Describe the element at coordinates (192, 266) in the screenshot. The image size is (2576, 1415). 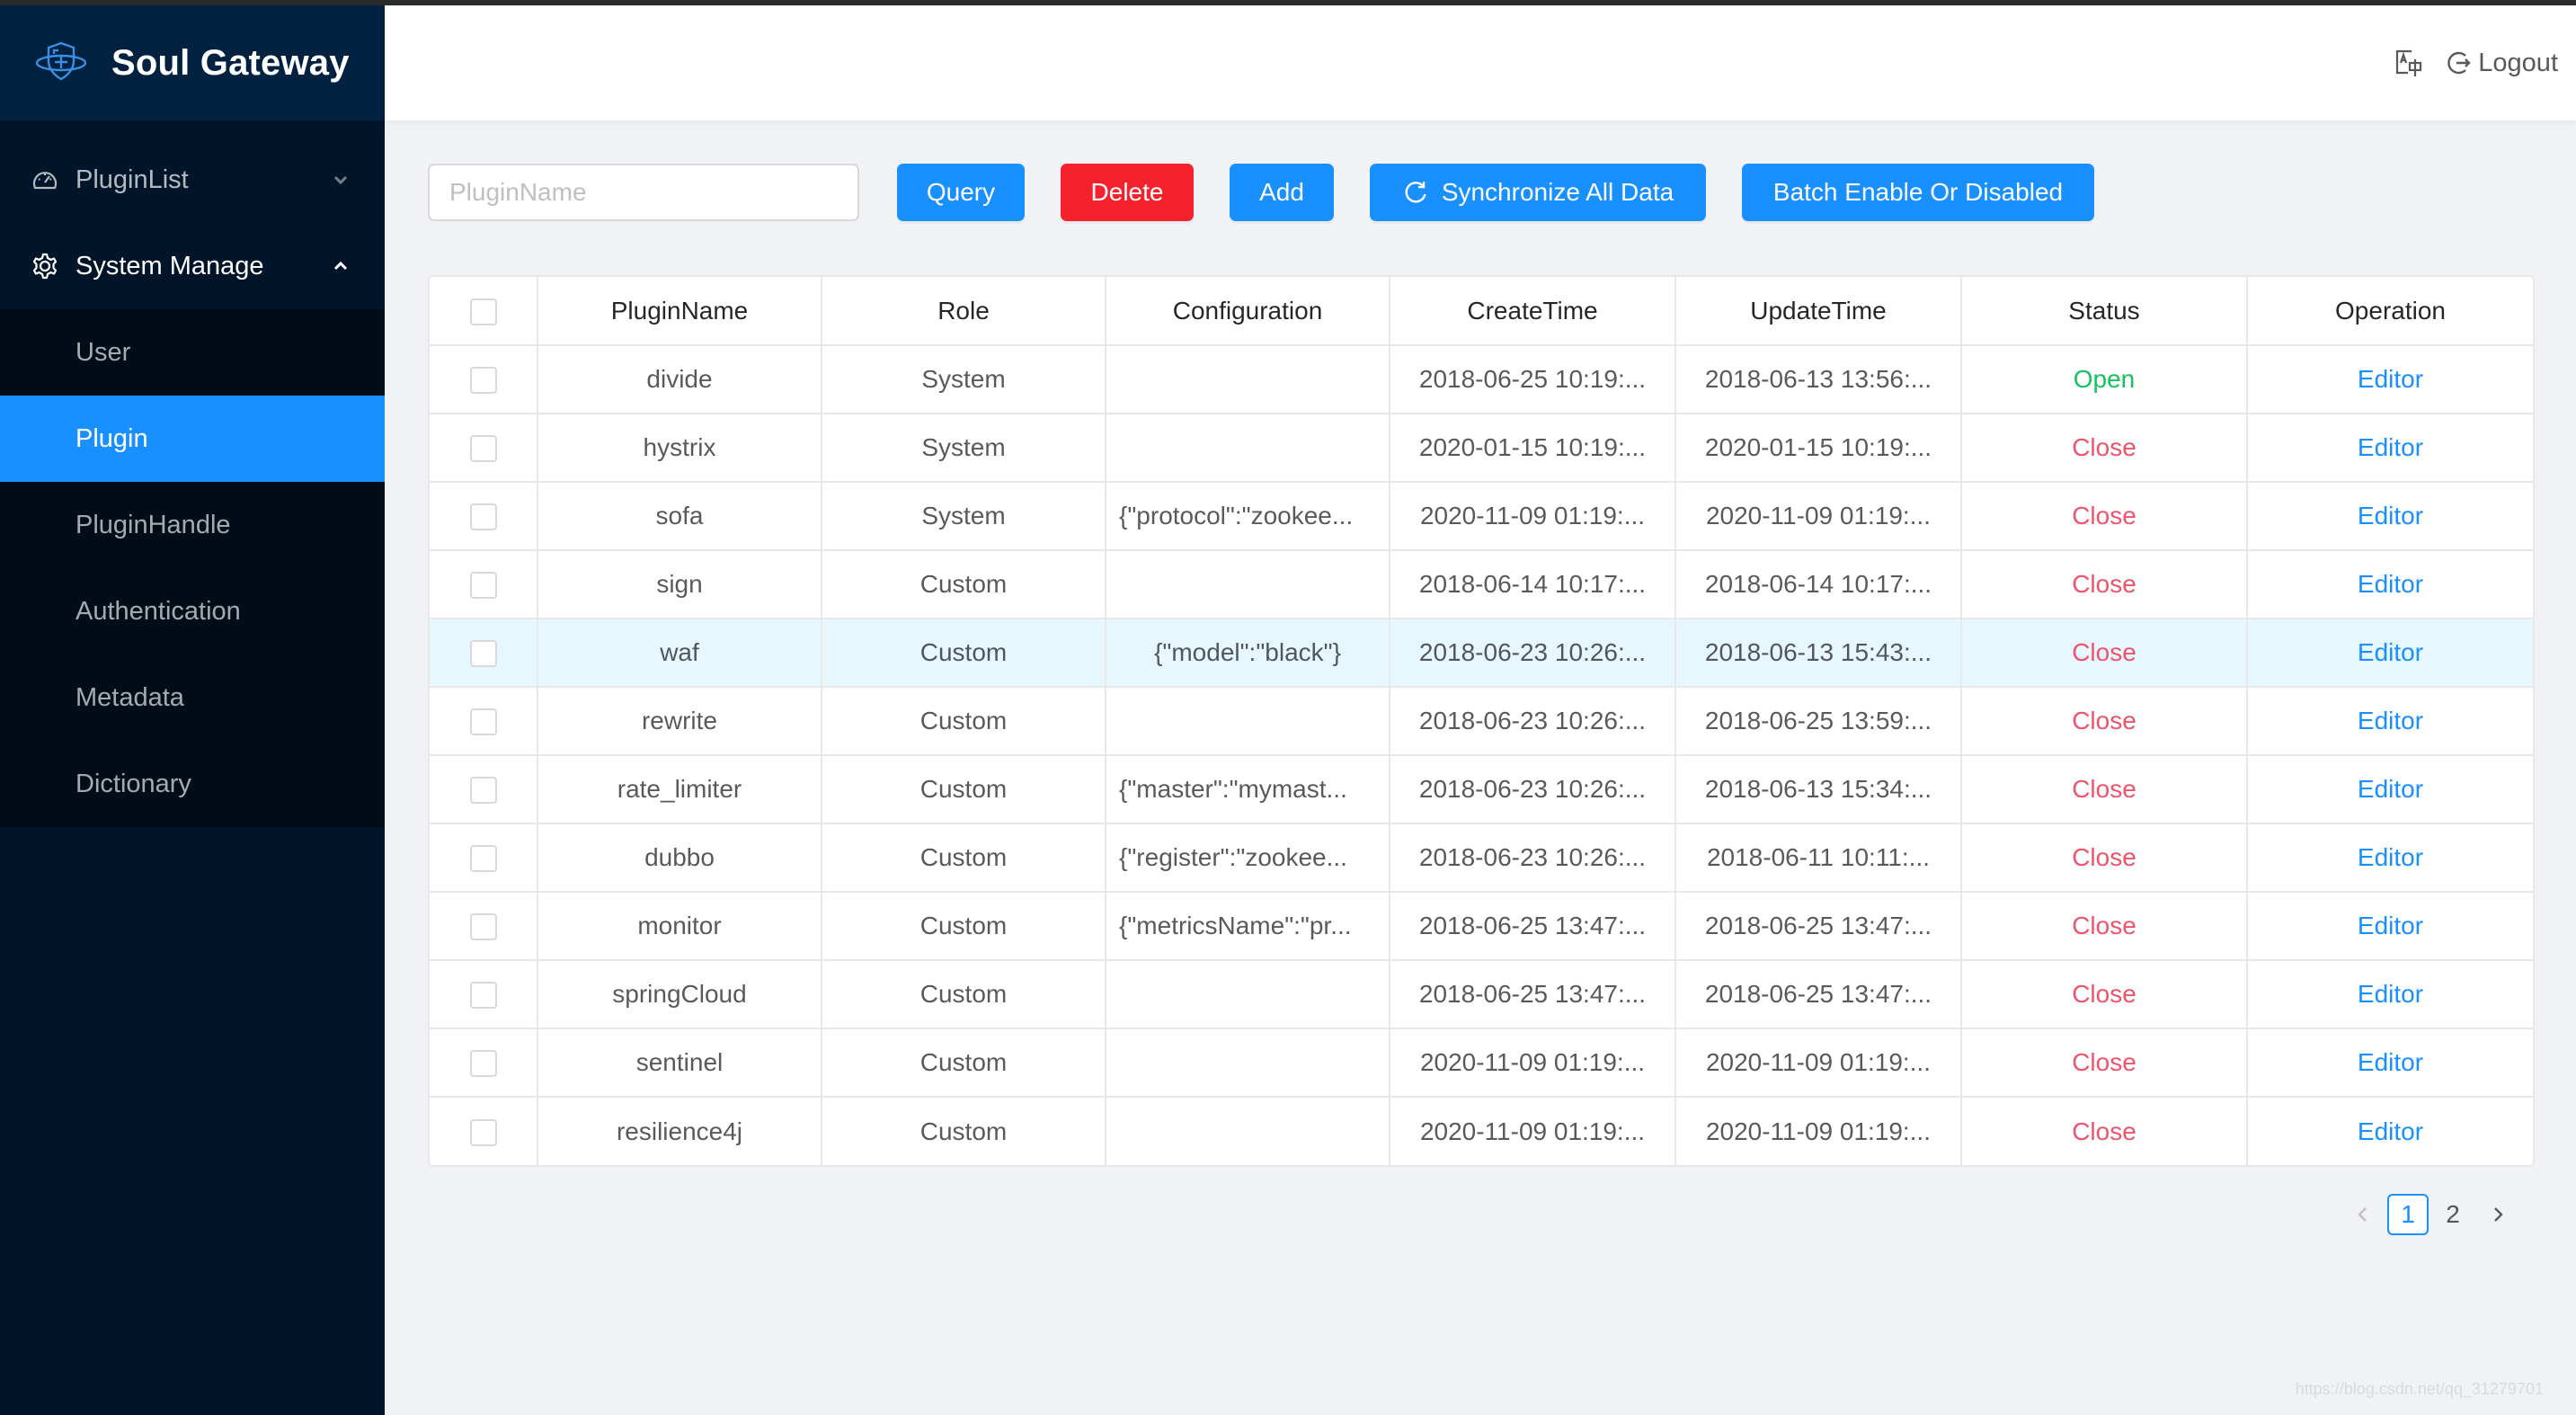
I see `sidebar-item-system-manage: System Manage` at that location.